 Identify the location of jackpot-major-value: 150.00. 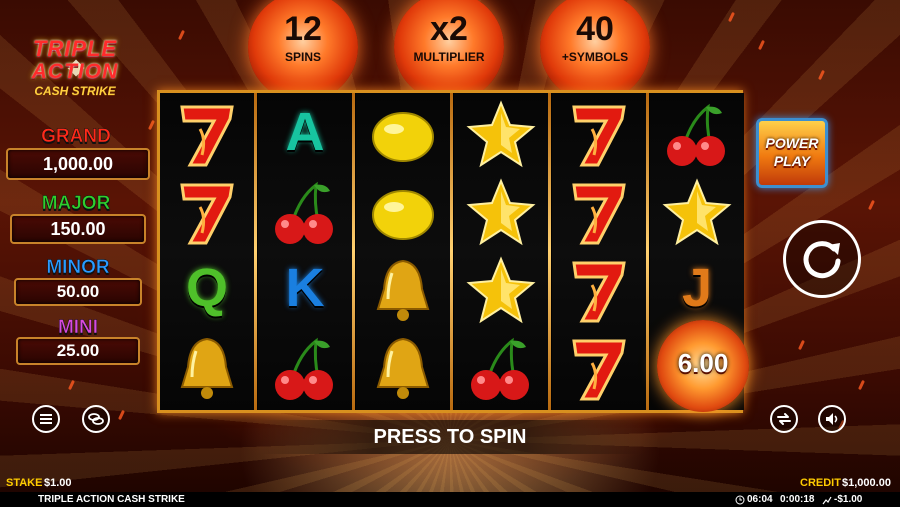
(78, 229).